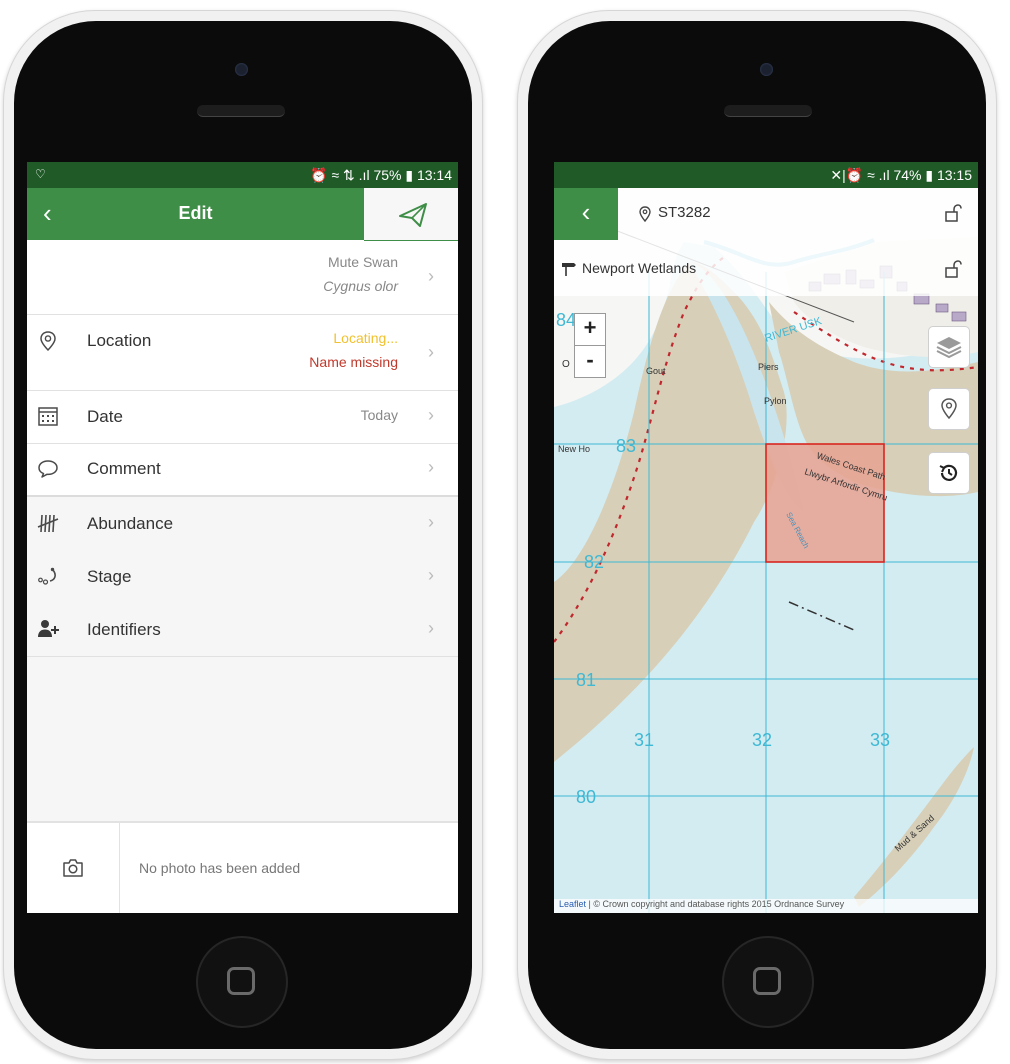  What do you see at coordinates (574, 449) in the screenshot?
I see `new-ho-label: New Ho` at bounding box center [574, 449].